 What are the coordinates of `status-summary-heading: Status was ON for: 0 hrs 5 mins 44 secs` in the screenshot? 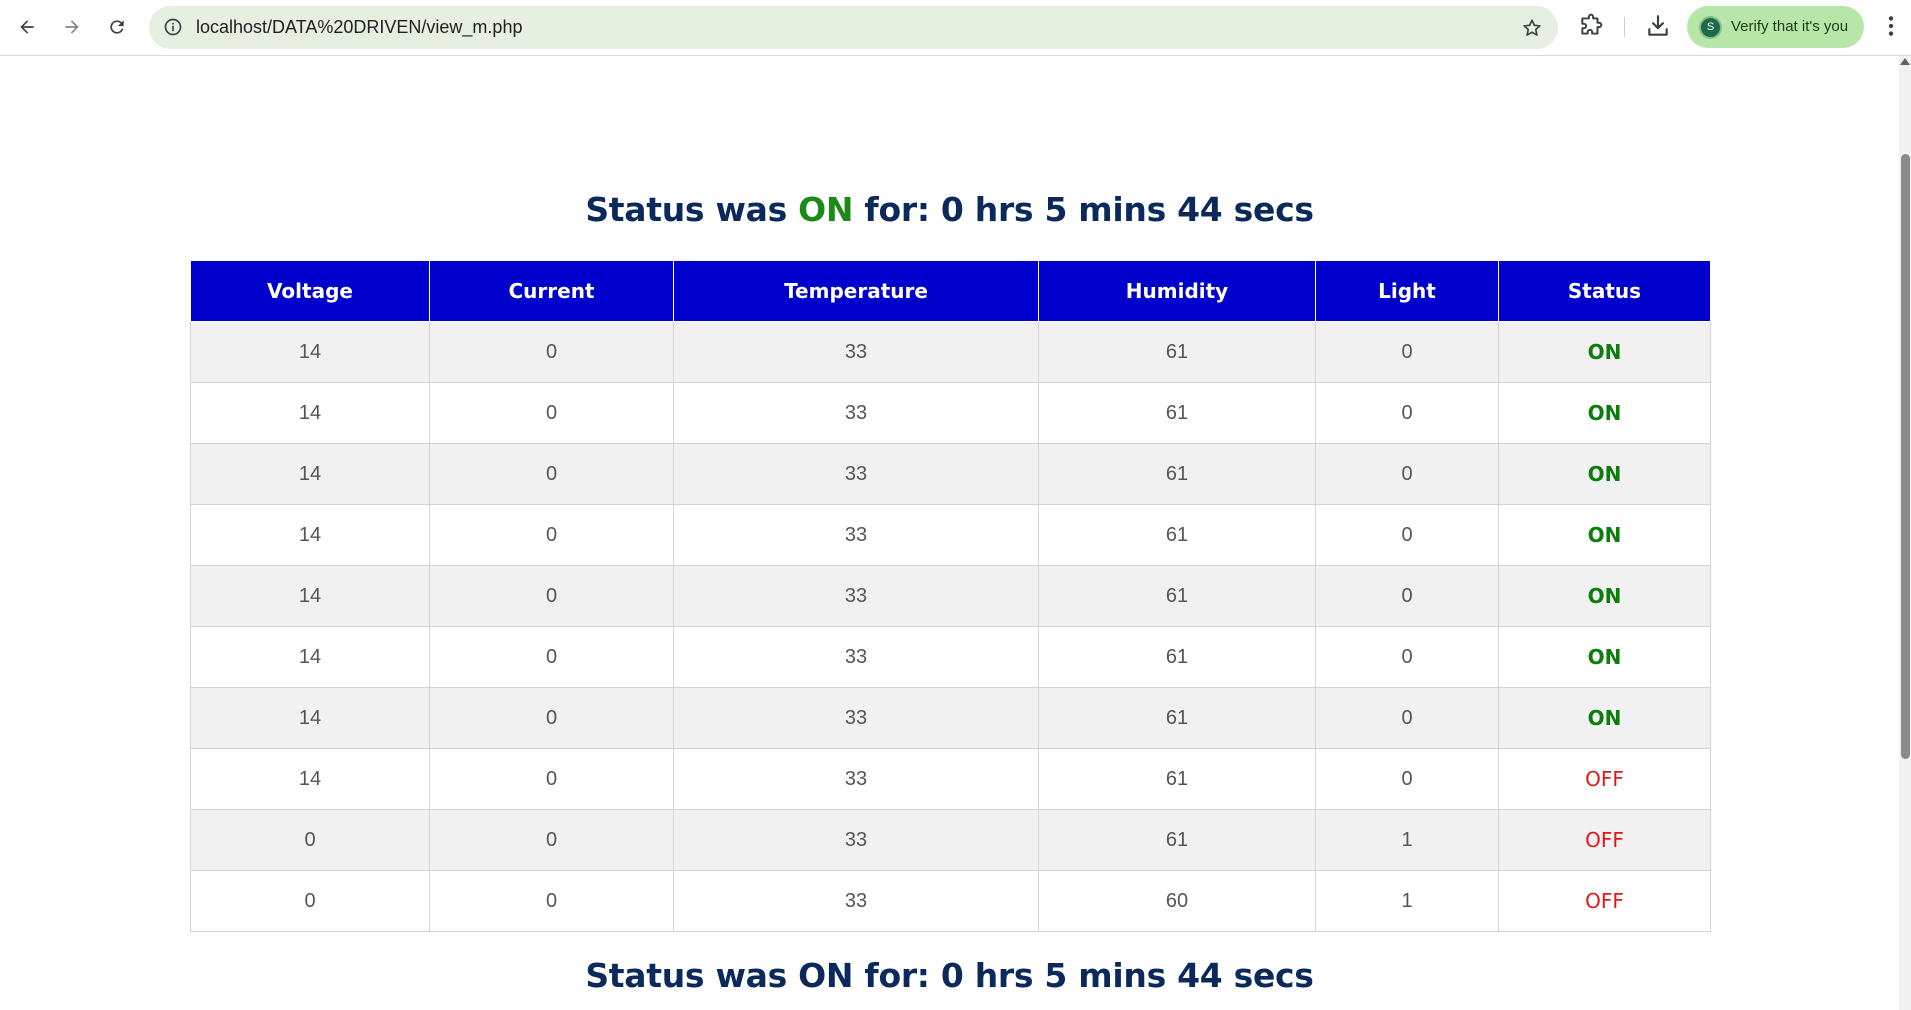 It's located at (949, 209).